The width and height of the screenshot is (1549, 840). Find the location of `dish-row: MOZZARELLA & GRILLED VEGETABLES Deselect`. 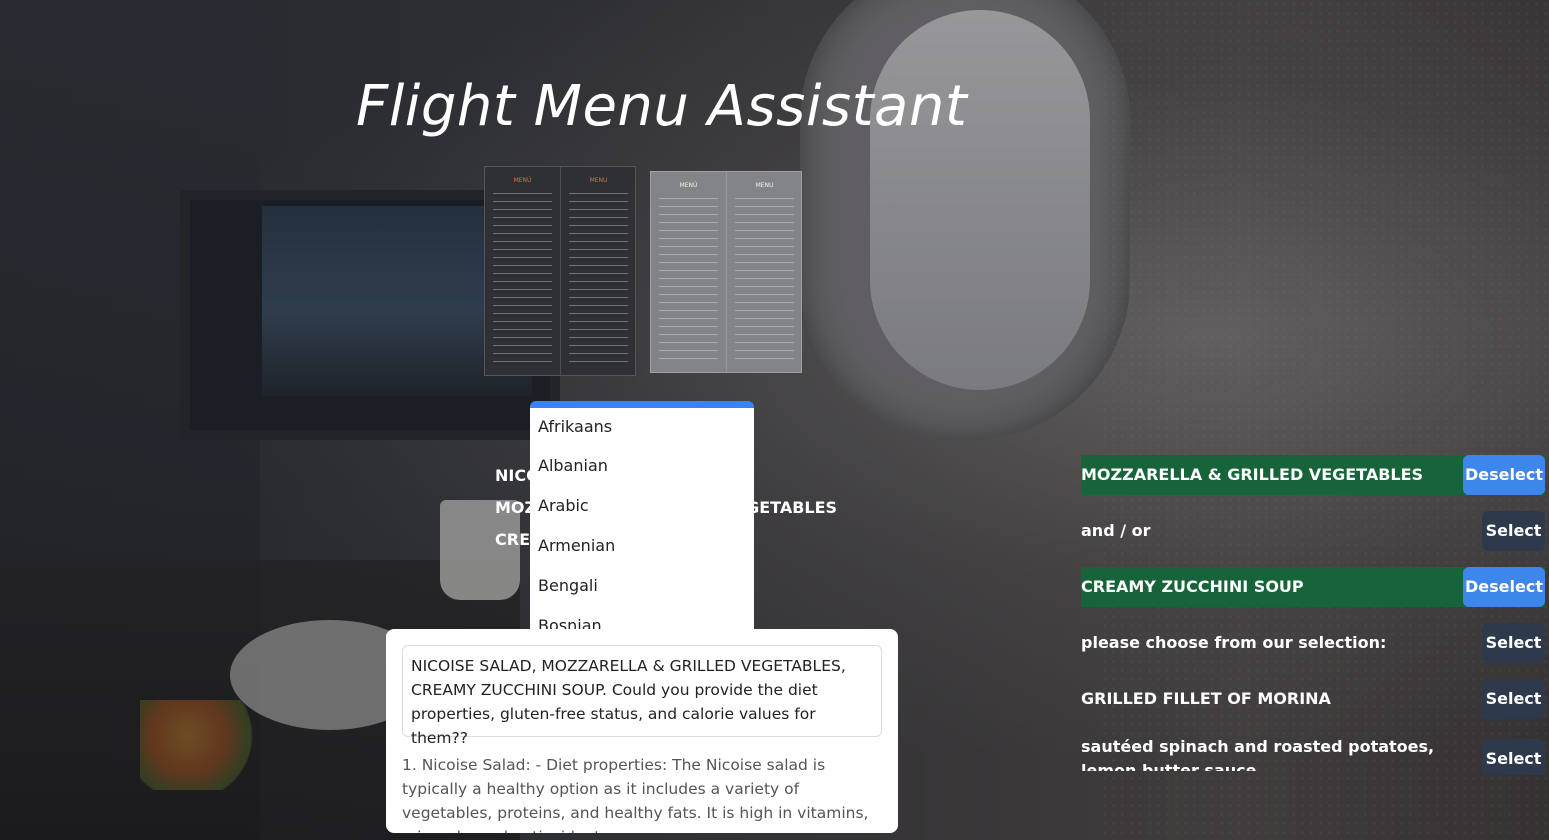

dish-row: MOZZARELLA & GRILLED VEGETABLES Deselect is located at coordinates (1313, 475).